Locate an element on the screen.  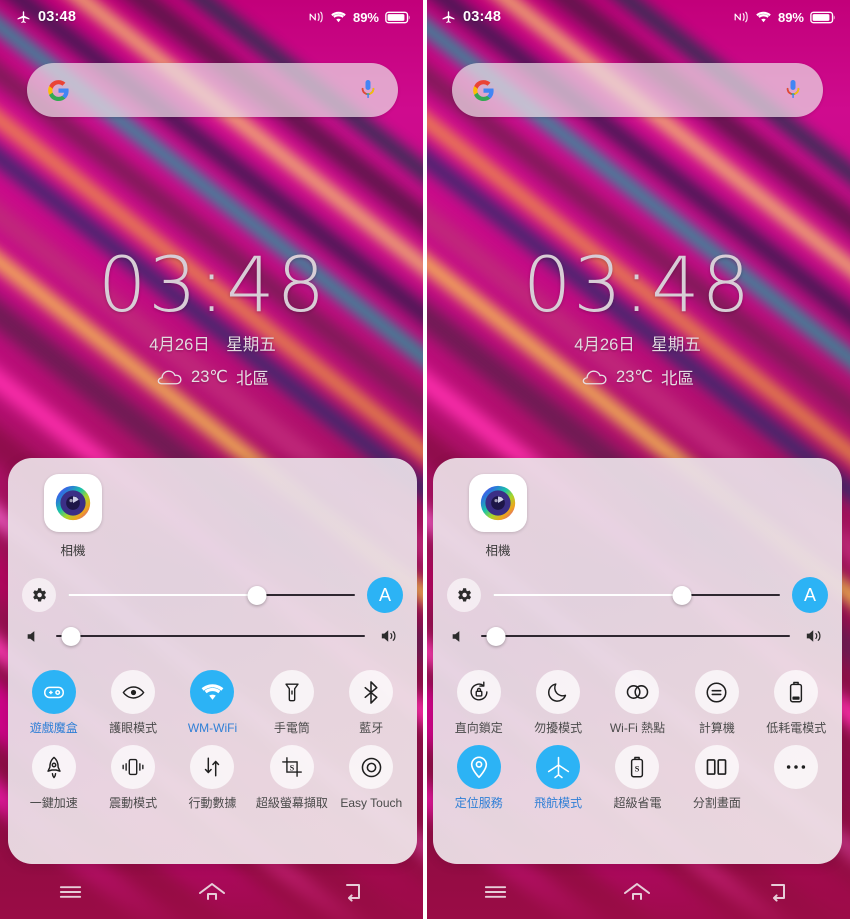
tile-do-not-disturb: 勿擾模式 is located at coordinates (557, 702).